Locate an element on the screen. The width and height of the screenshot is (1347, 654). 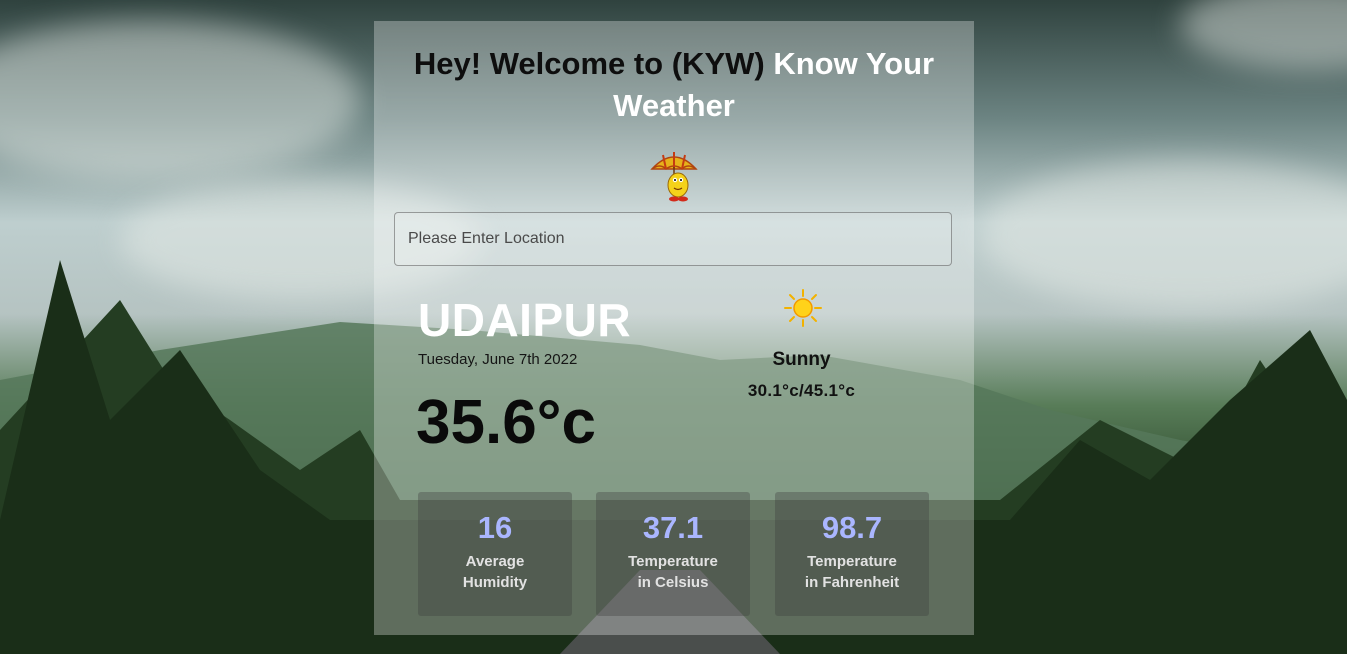
stat-label: Temperature in Celsius is located at coordinates (673, 572).